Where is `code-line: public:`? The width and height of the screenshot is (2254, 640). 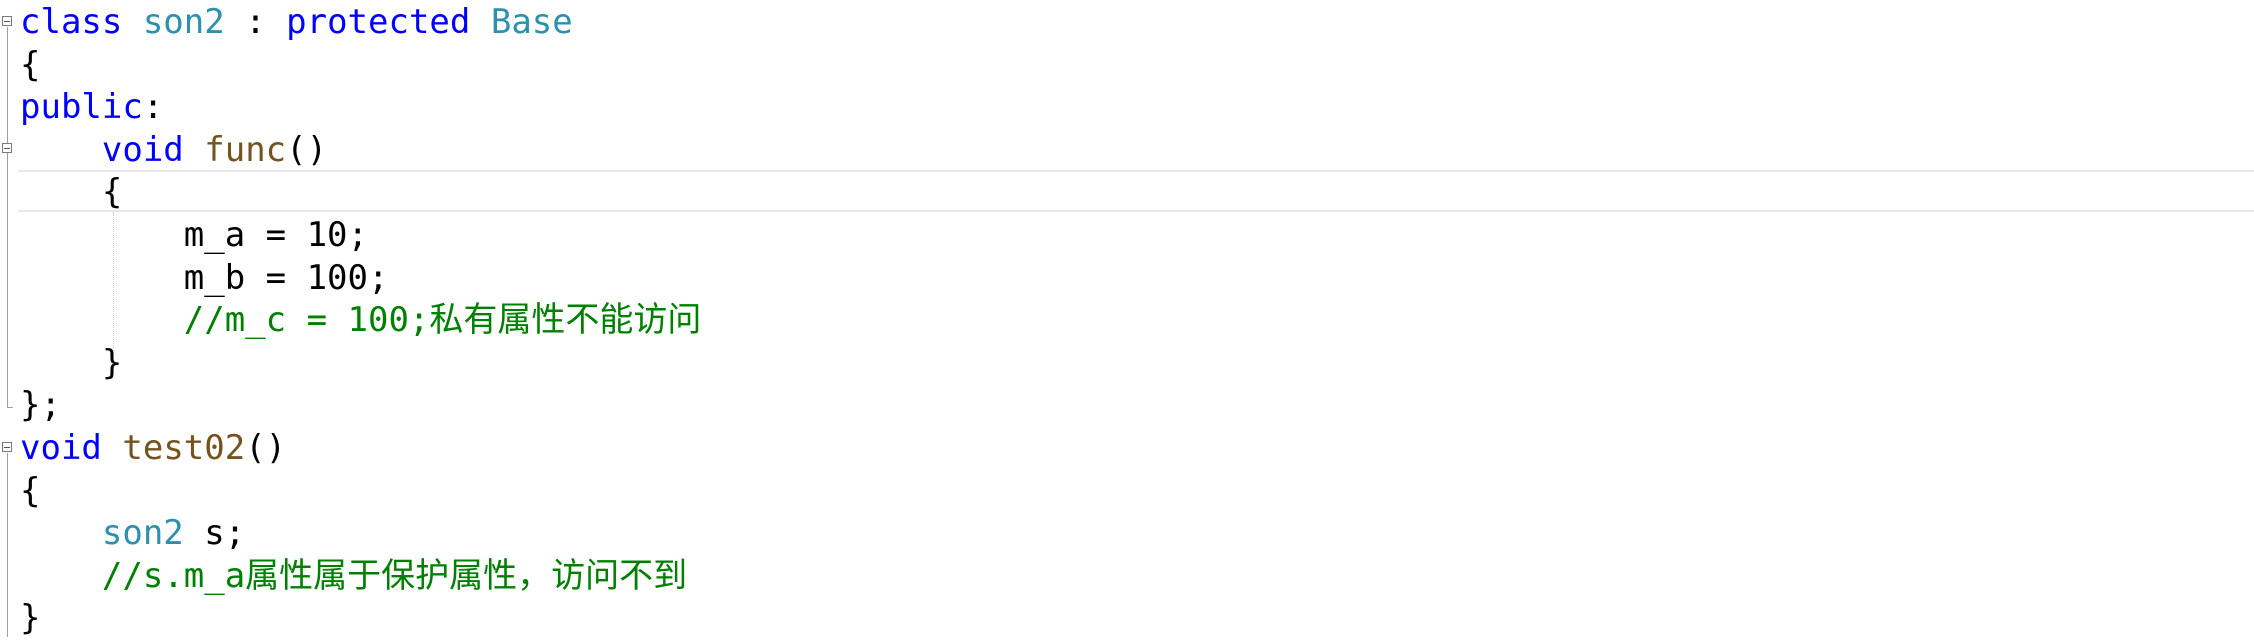
code-line: public: is located at coordinates (91, 107).